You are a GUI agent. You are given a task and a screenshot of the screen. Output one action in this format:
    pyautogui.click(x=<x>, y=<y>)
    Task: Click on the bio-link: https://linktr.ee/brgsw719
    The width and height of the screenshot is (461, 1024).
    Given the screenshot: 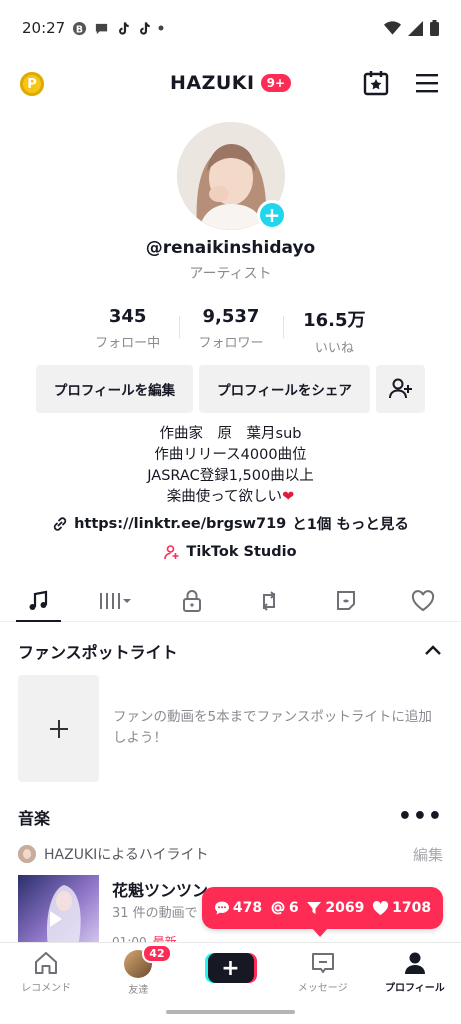 What is the action you would take?
    pyautogui.click(x=180, y=524)
    